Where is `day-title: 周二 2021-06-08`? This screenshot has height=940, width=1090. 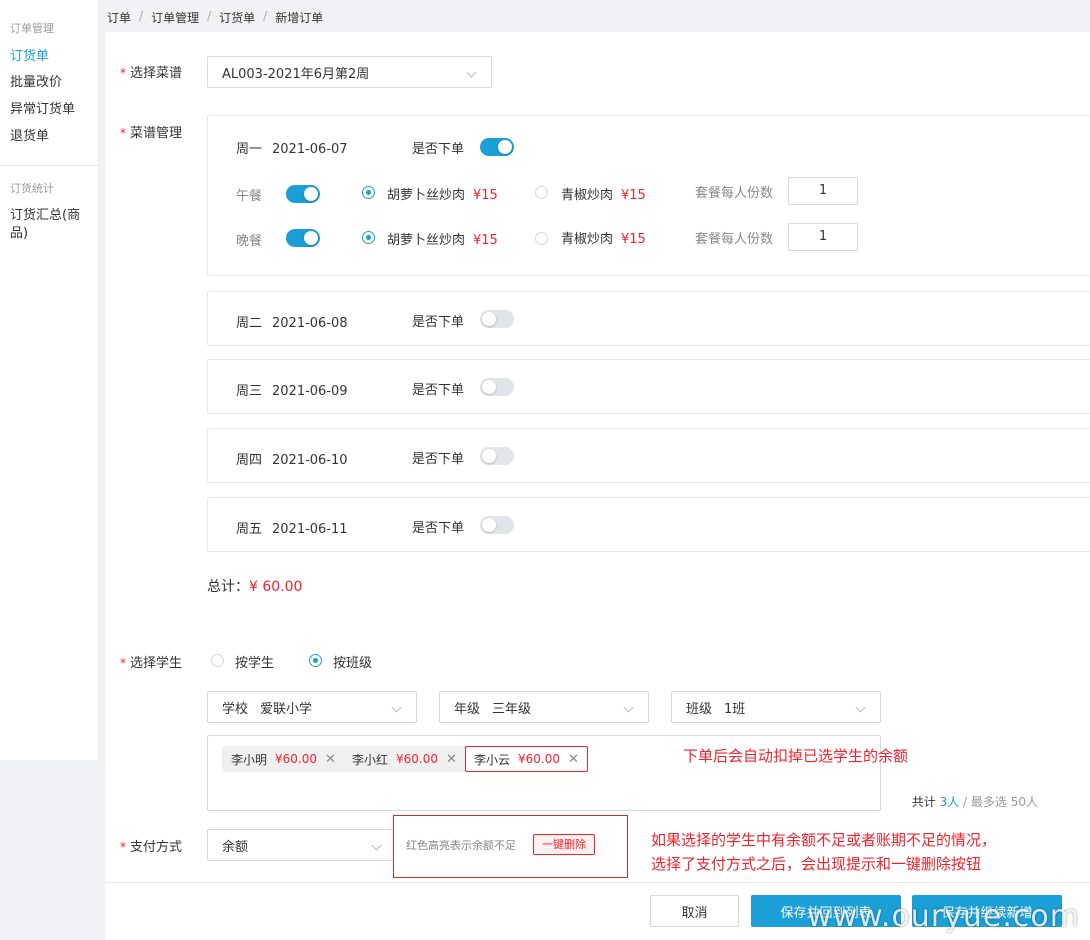 day-title: 周二 2021-06-08 is located at coordinates (292, 323).